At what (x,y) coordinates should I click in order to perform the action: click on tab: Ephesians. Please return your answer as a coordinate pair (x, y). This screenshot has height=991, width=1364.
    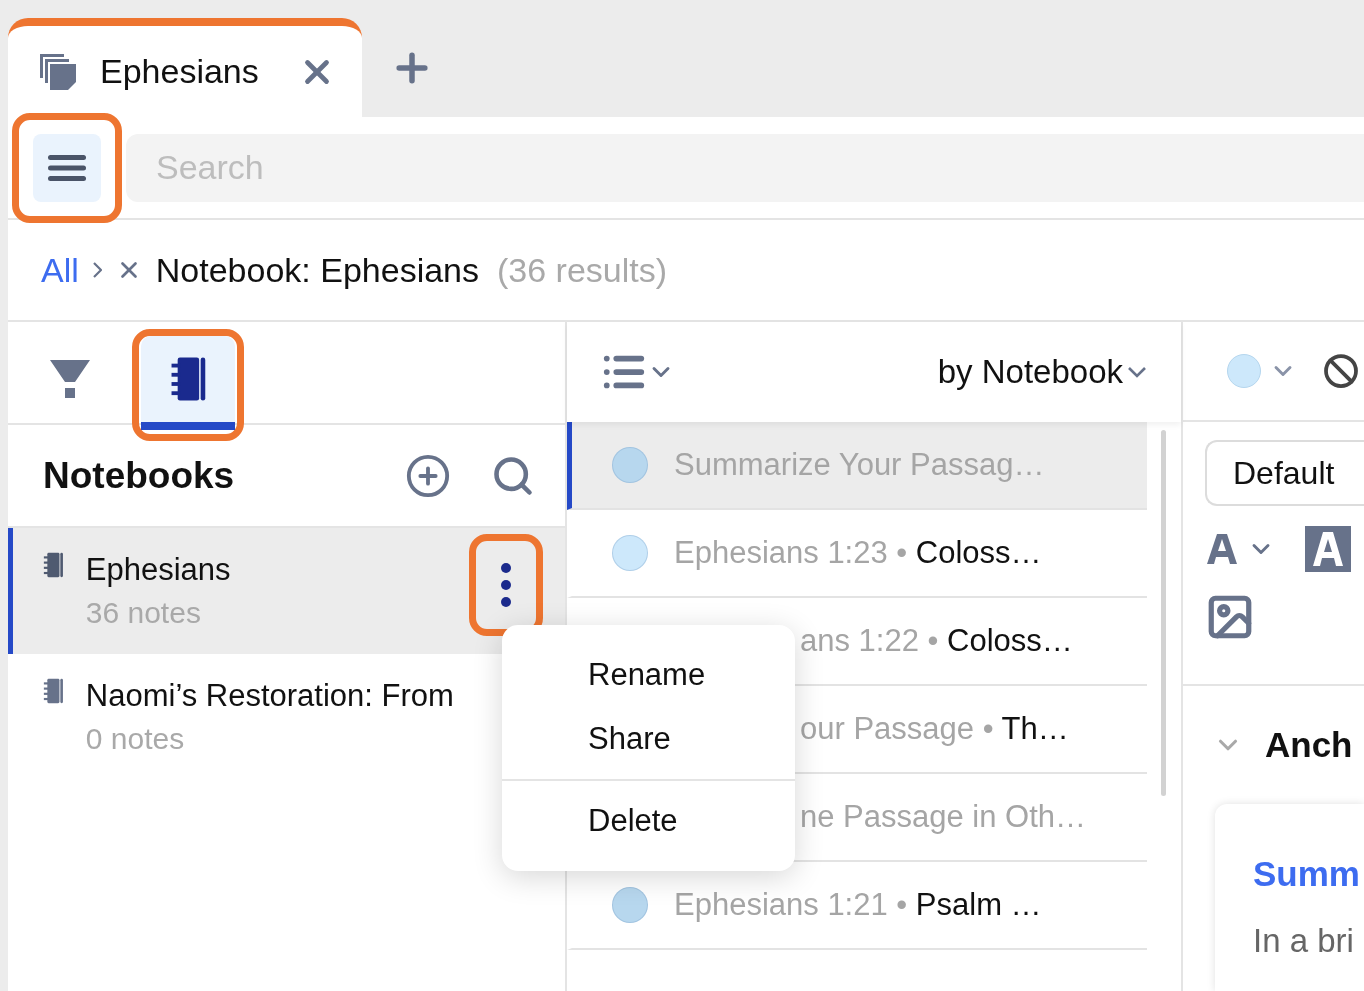
    Looking at the image, I should click on (185, 67).